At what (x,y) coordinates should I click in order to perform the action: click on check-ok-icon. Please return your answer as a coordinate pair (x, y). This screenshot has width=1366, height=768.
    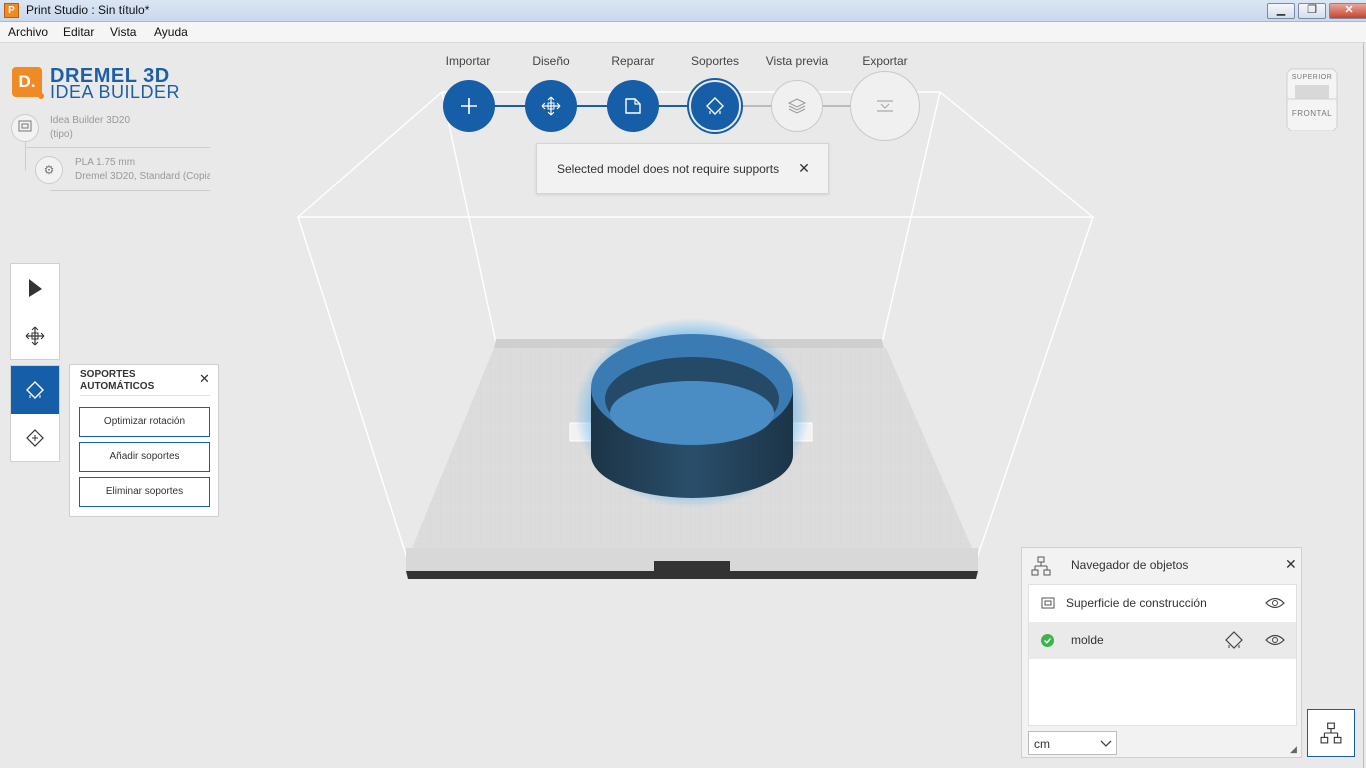
    Looking at the image, I should click on (1047, 640).